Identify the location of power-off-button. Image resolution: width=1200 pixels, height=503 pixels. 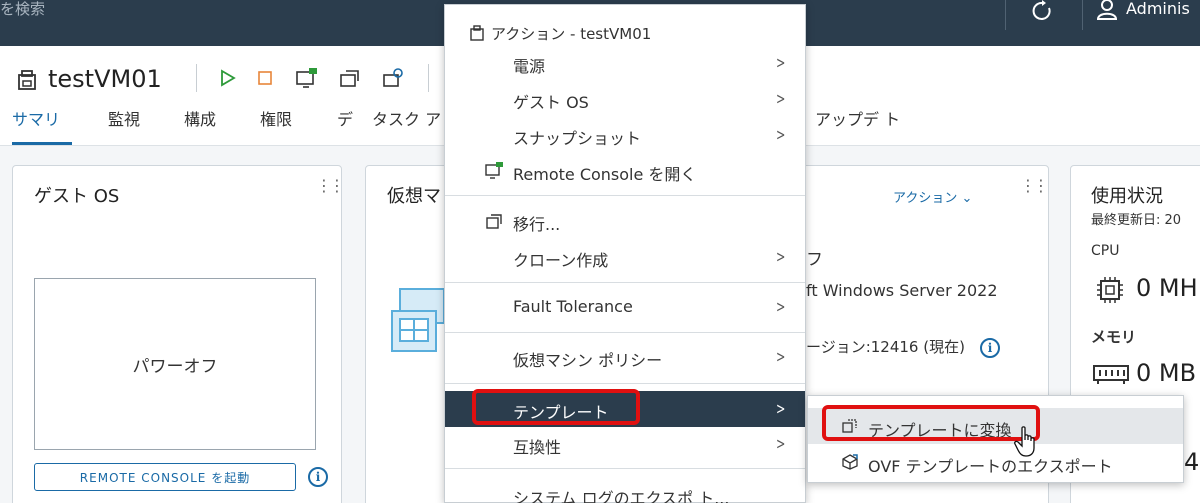
(265, 78).